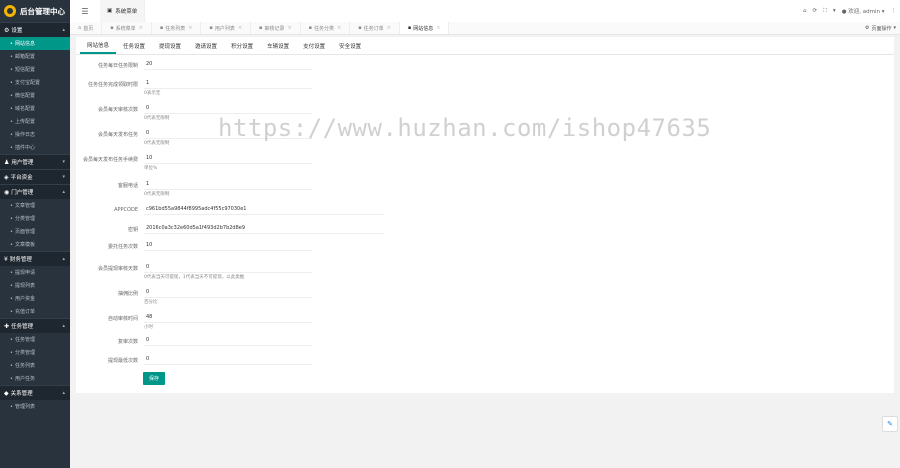 This screenshot has width=900, height=468. I want to click on fullscreen-icon: ⛶, so click(825, 11).